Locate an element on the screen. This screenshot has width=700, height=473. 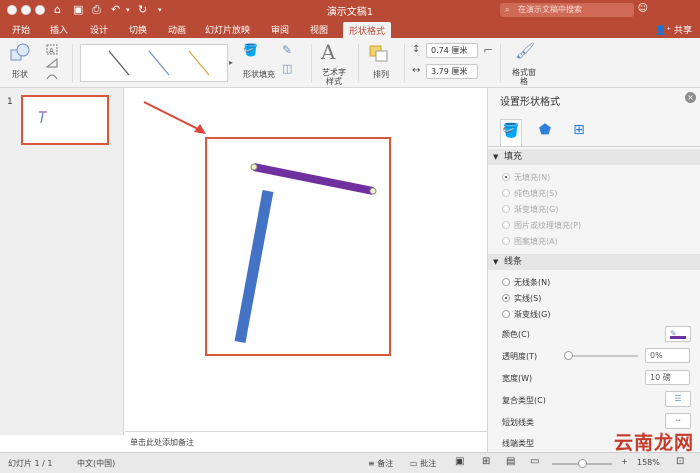
slide-thumbnail is located at coordinates (65, 120).